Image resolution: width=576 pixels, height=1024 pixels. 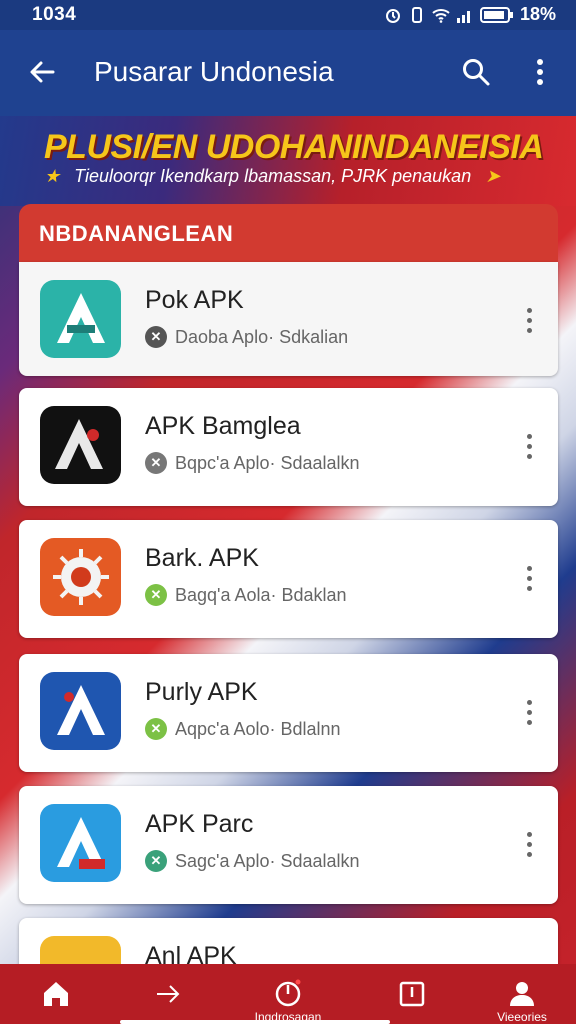 I want to click on bottom-nav: Inqdrosagan Vieeories, so click(x=288, y=994).